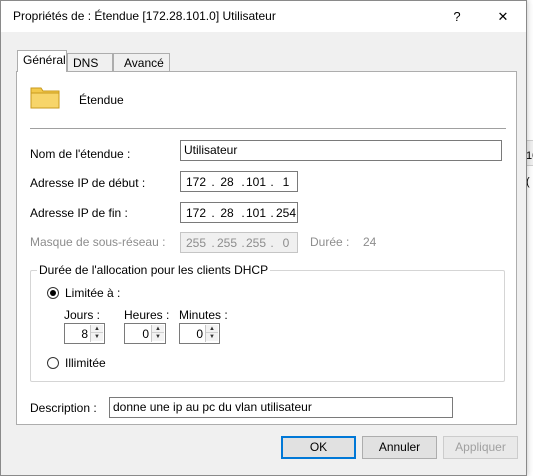 This screenshot has width=533, height=476. Describe the element at coordinates (370, 242) in the screenshot. I see `length-value: 24` at that location.